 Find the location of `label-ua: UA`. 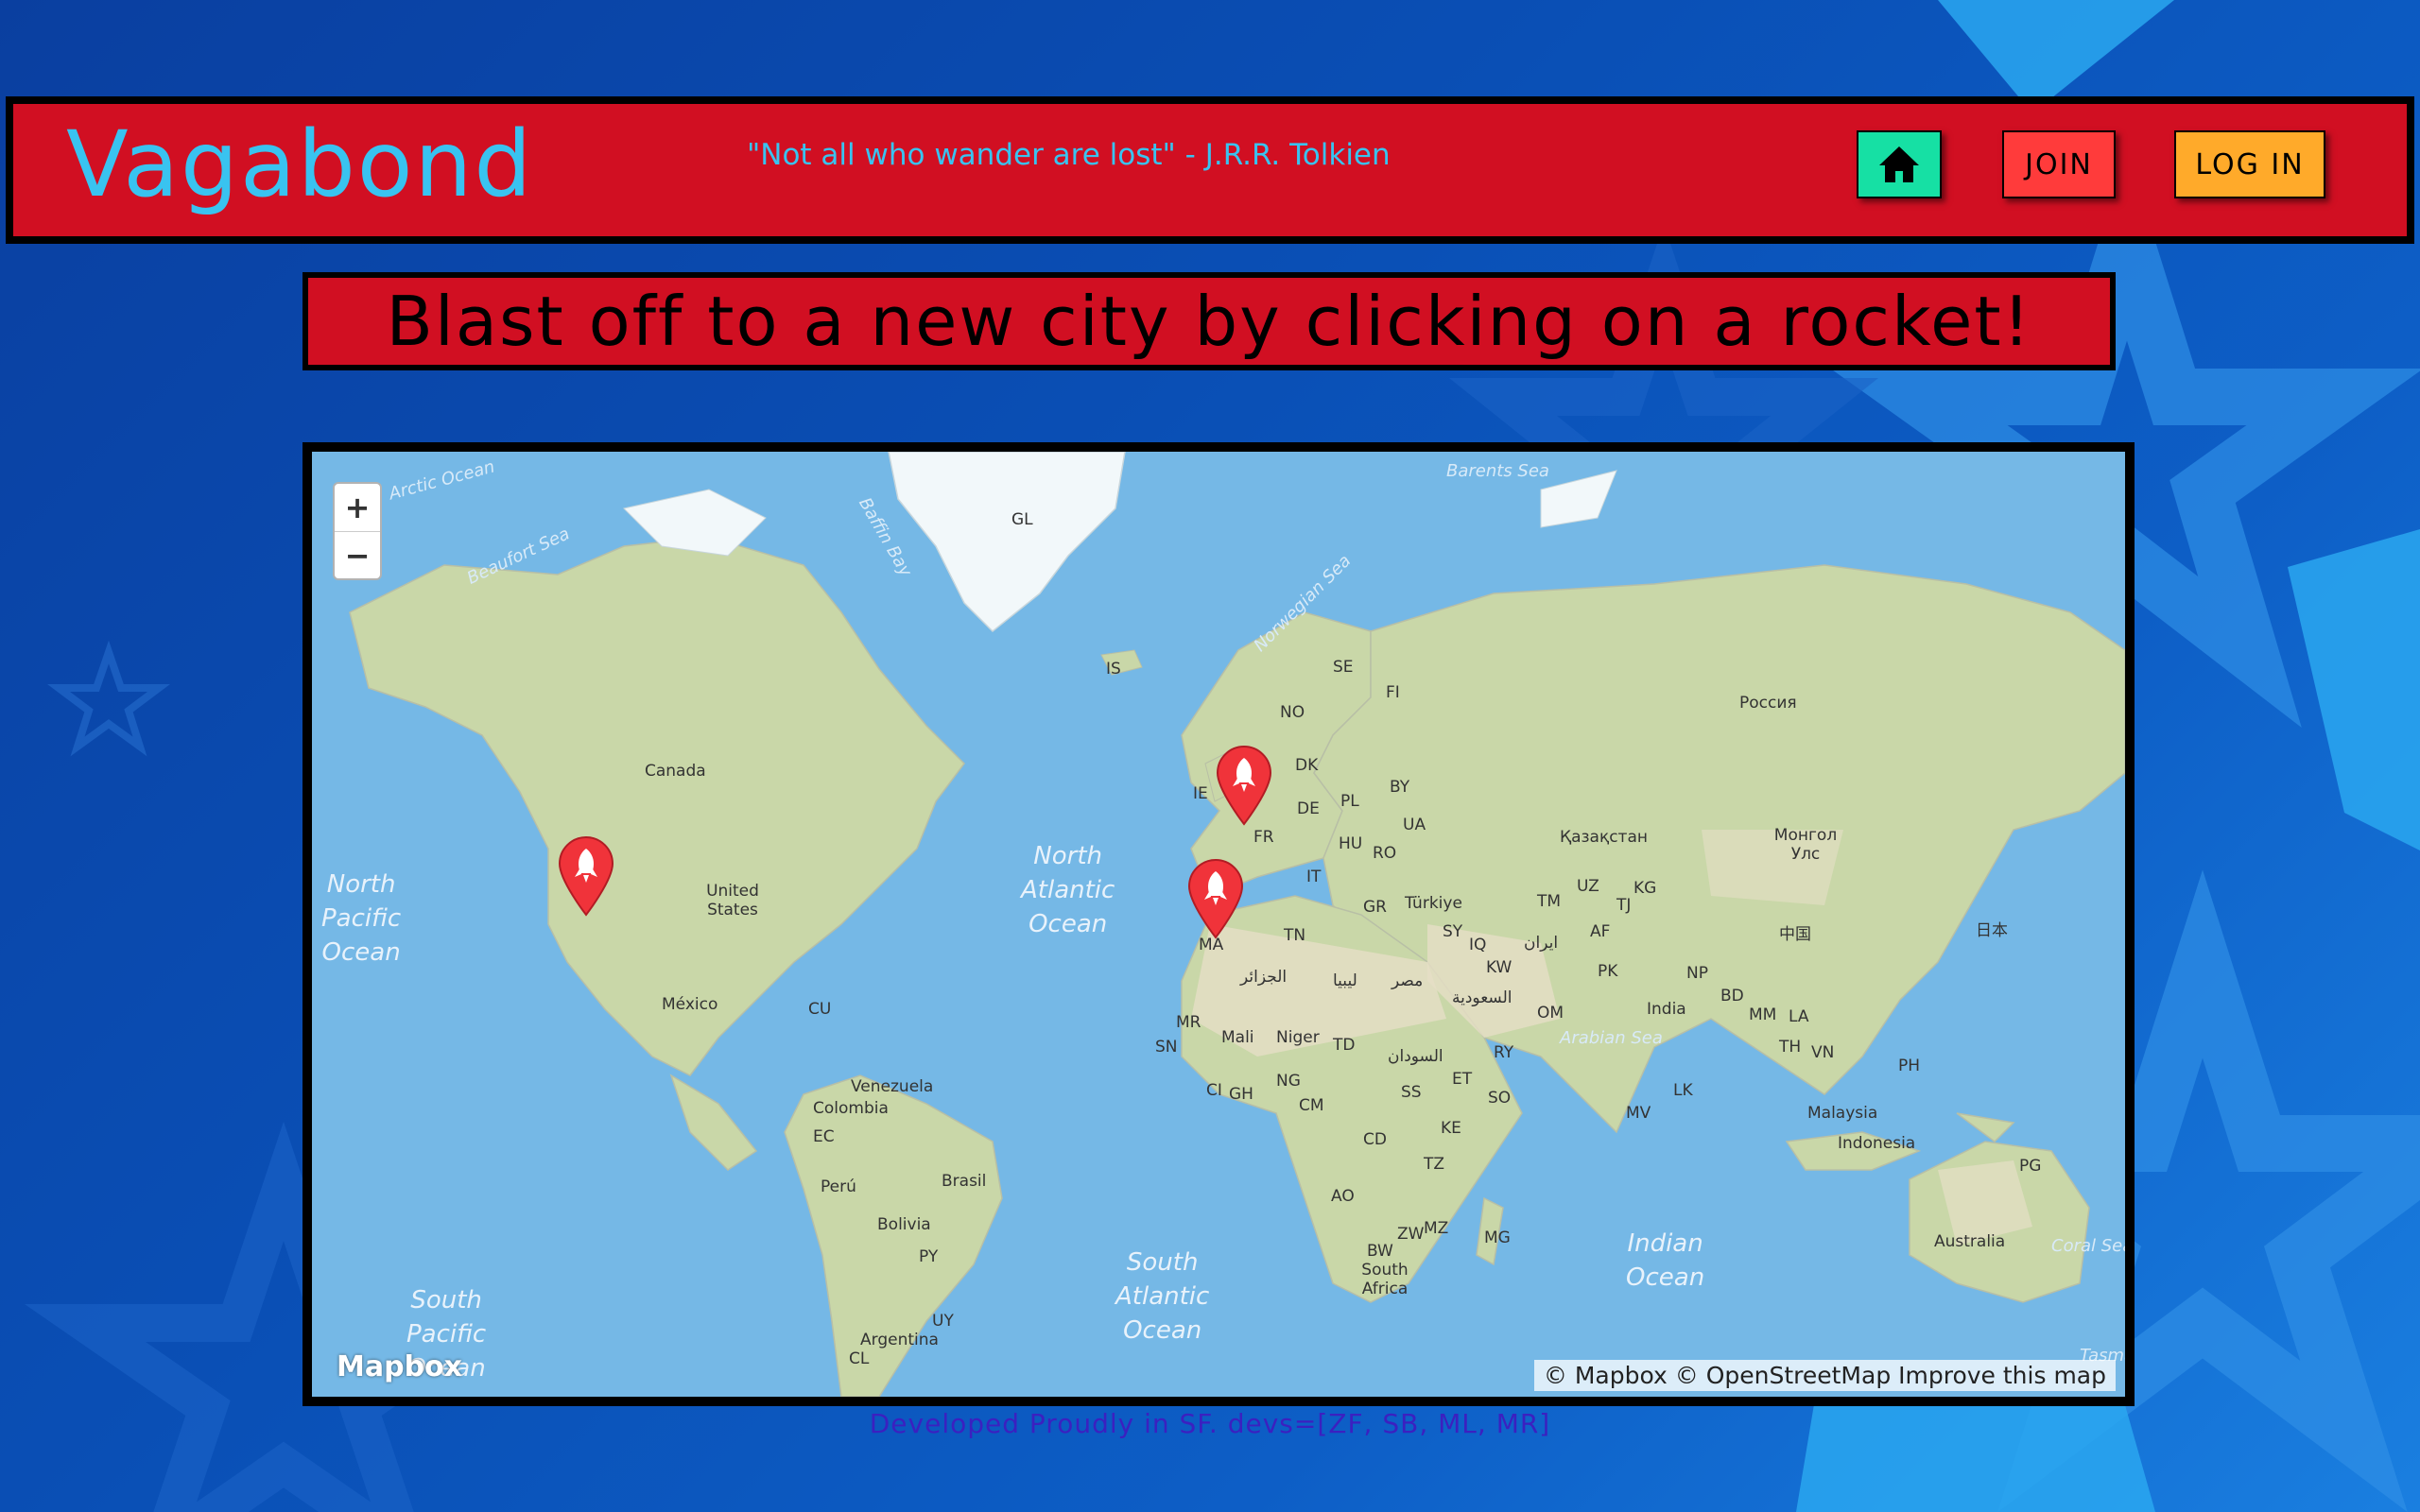

label-ua: UA is located at coordinates (1414, 825).